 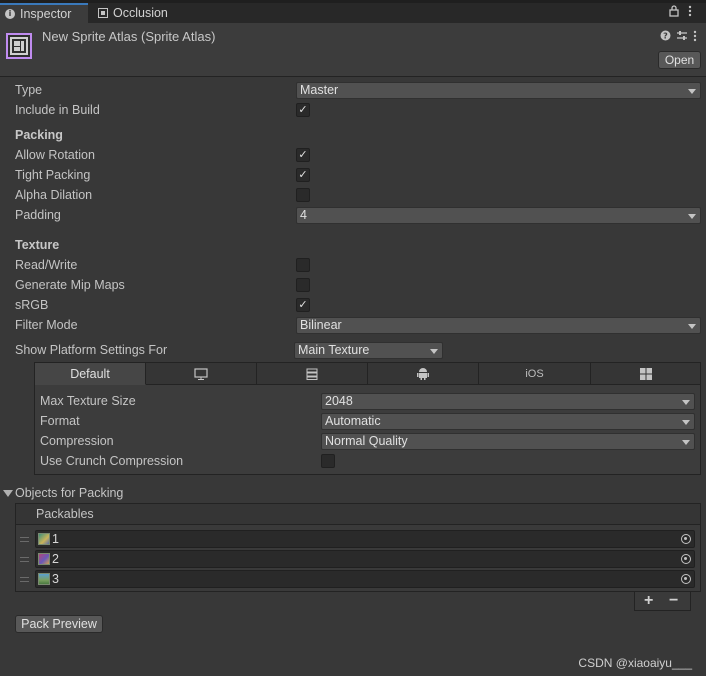 I want to click on tab-inspector: i Inspector, so click(x=44, y=13).